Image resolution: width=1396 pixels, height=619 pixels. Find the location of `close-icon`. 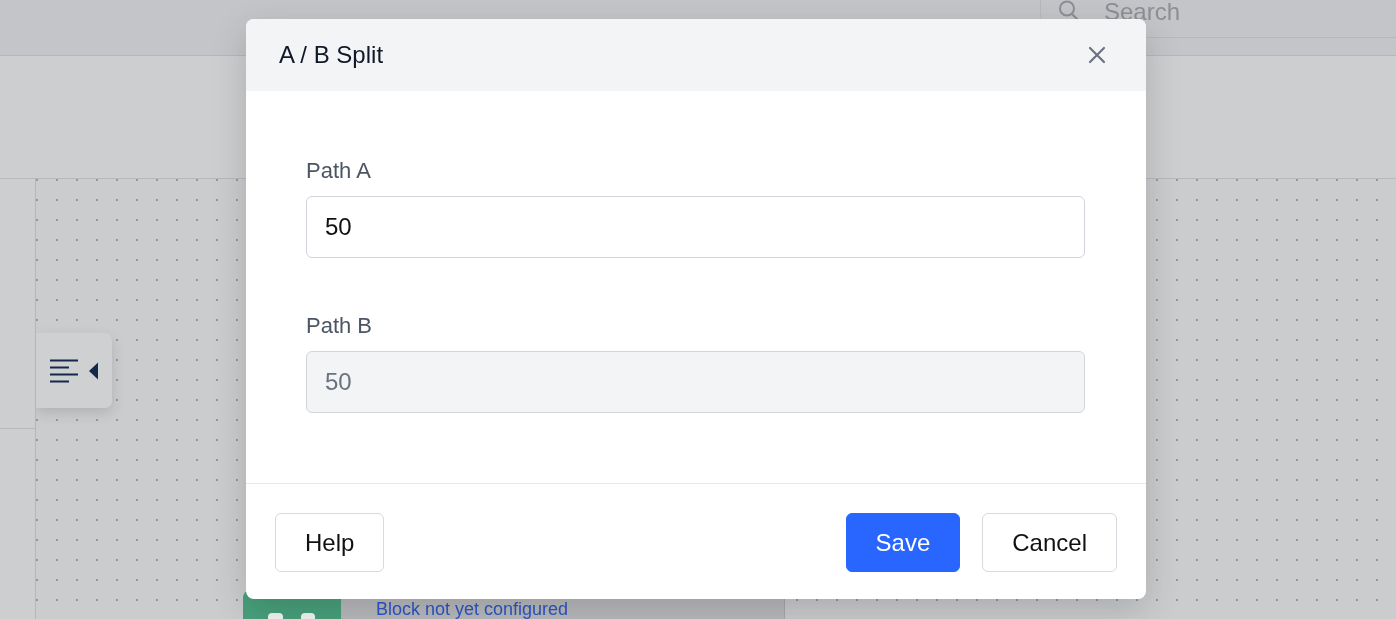

close-icon is located at coordinates (1097, 55).